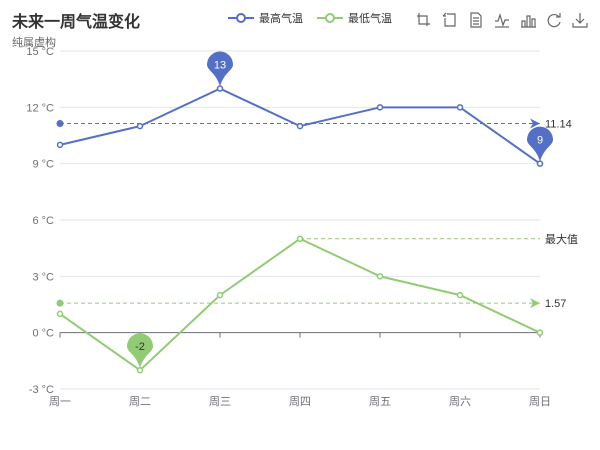  What do you see at coordinates (43, 277) in the screenshot?
I see `y-tick-label: 3 °C` at bounding box center [43, 277].